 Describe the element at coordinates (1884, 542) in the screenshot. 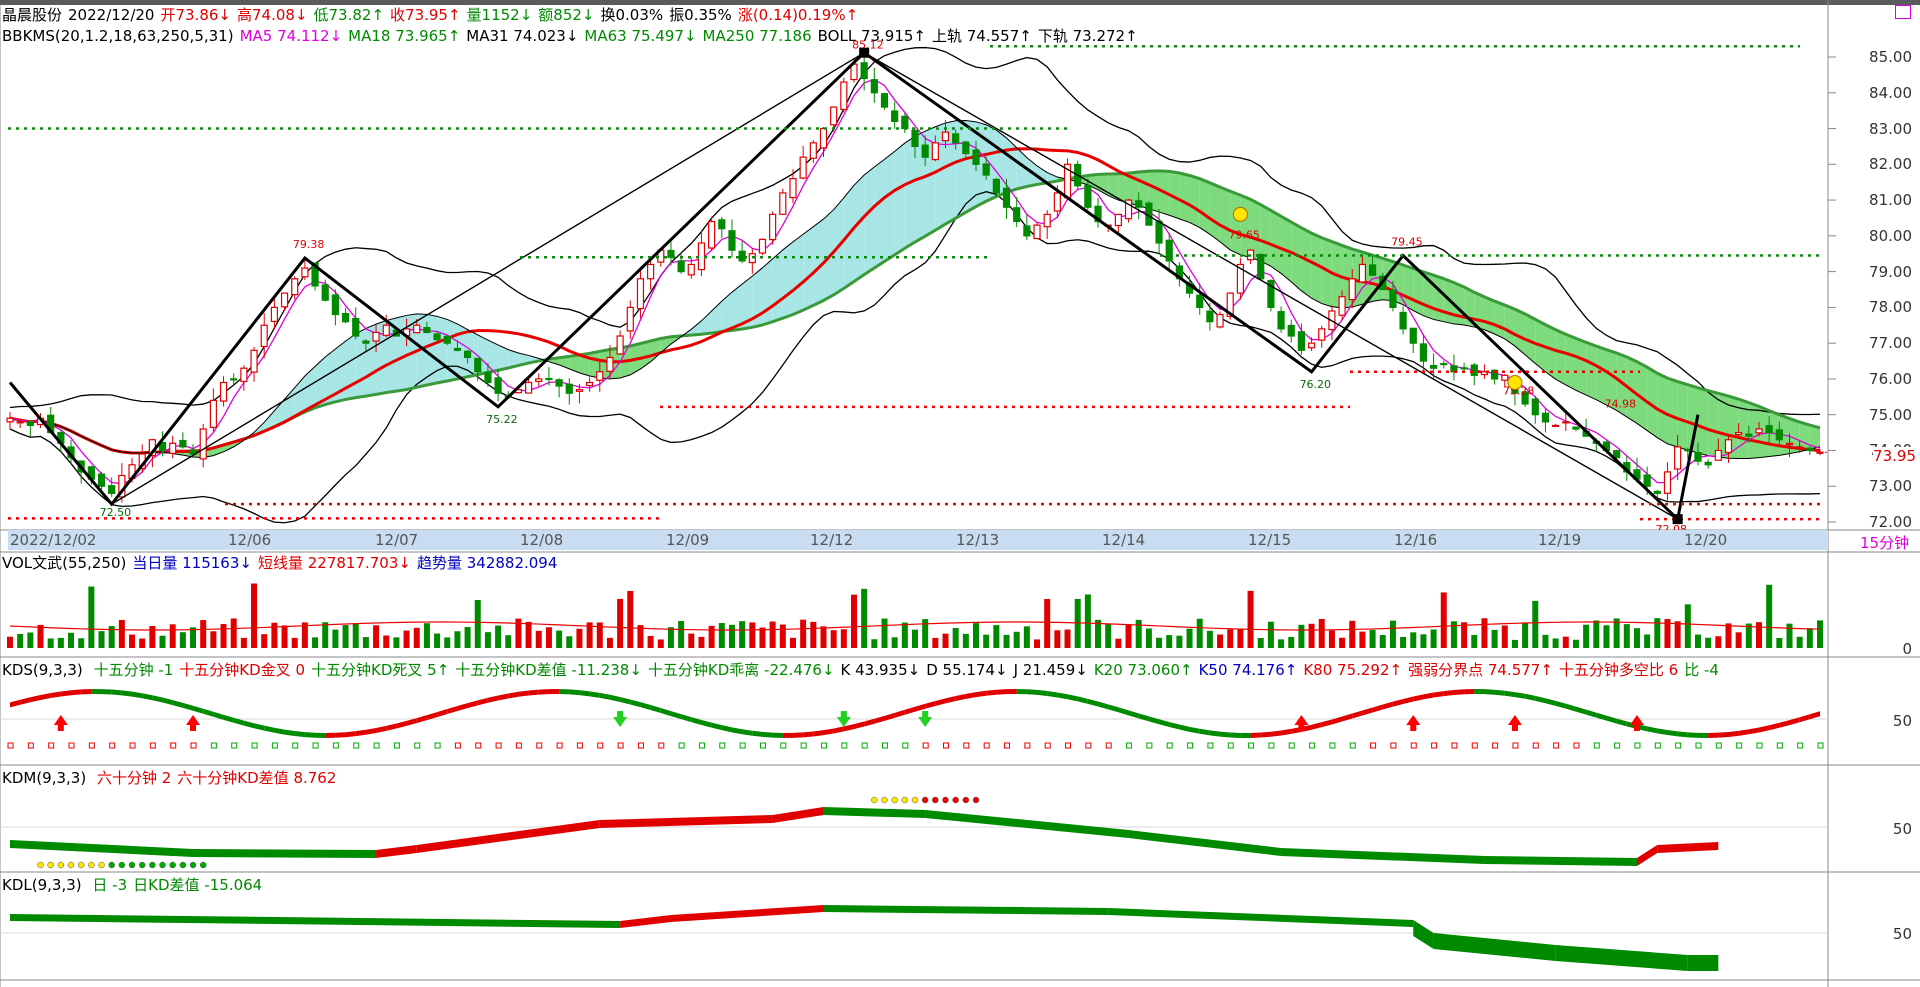

I see `period-selector: 15分钟` at that location.